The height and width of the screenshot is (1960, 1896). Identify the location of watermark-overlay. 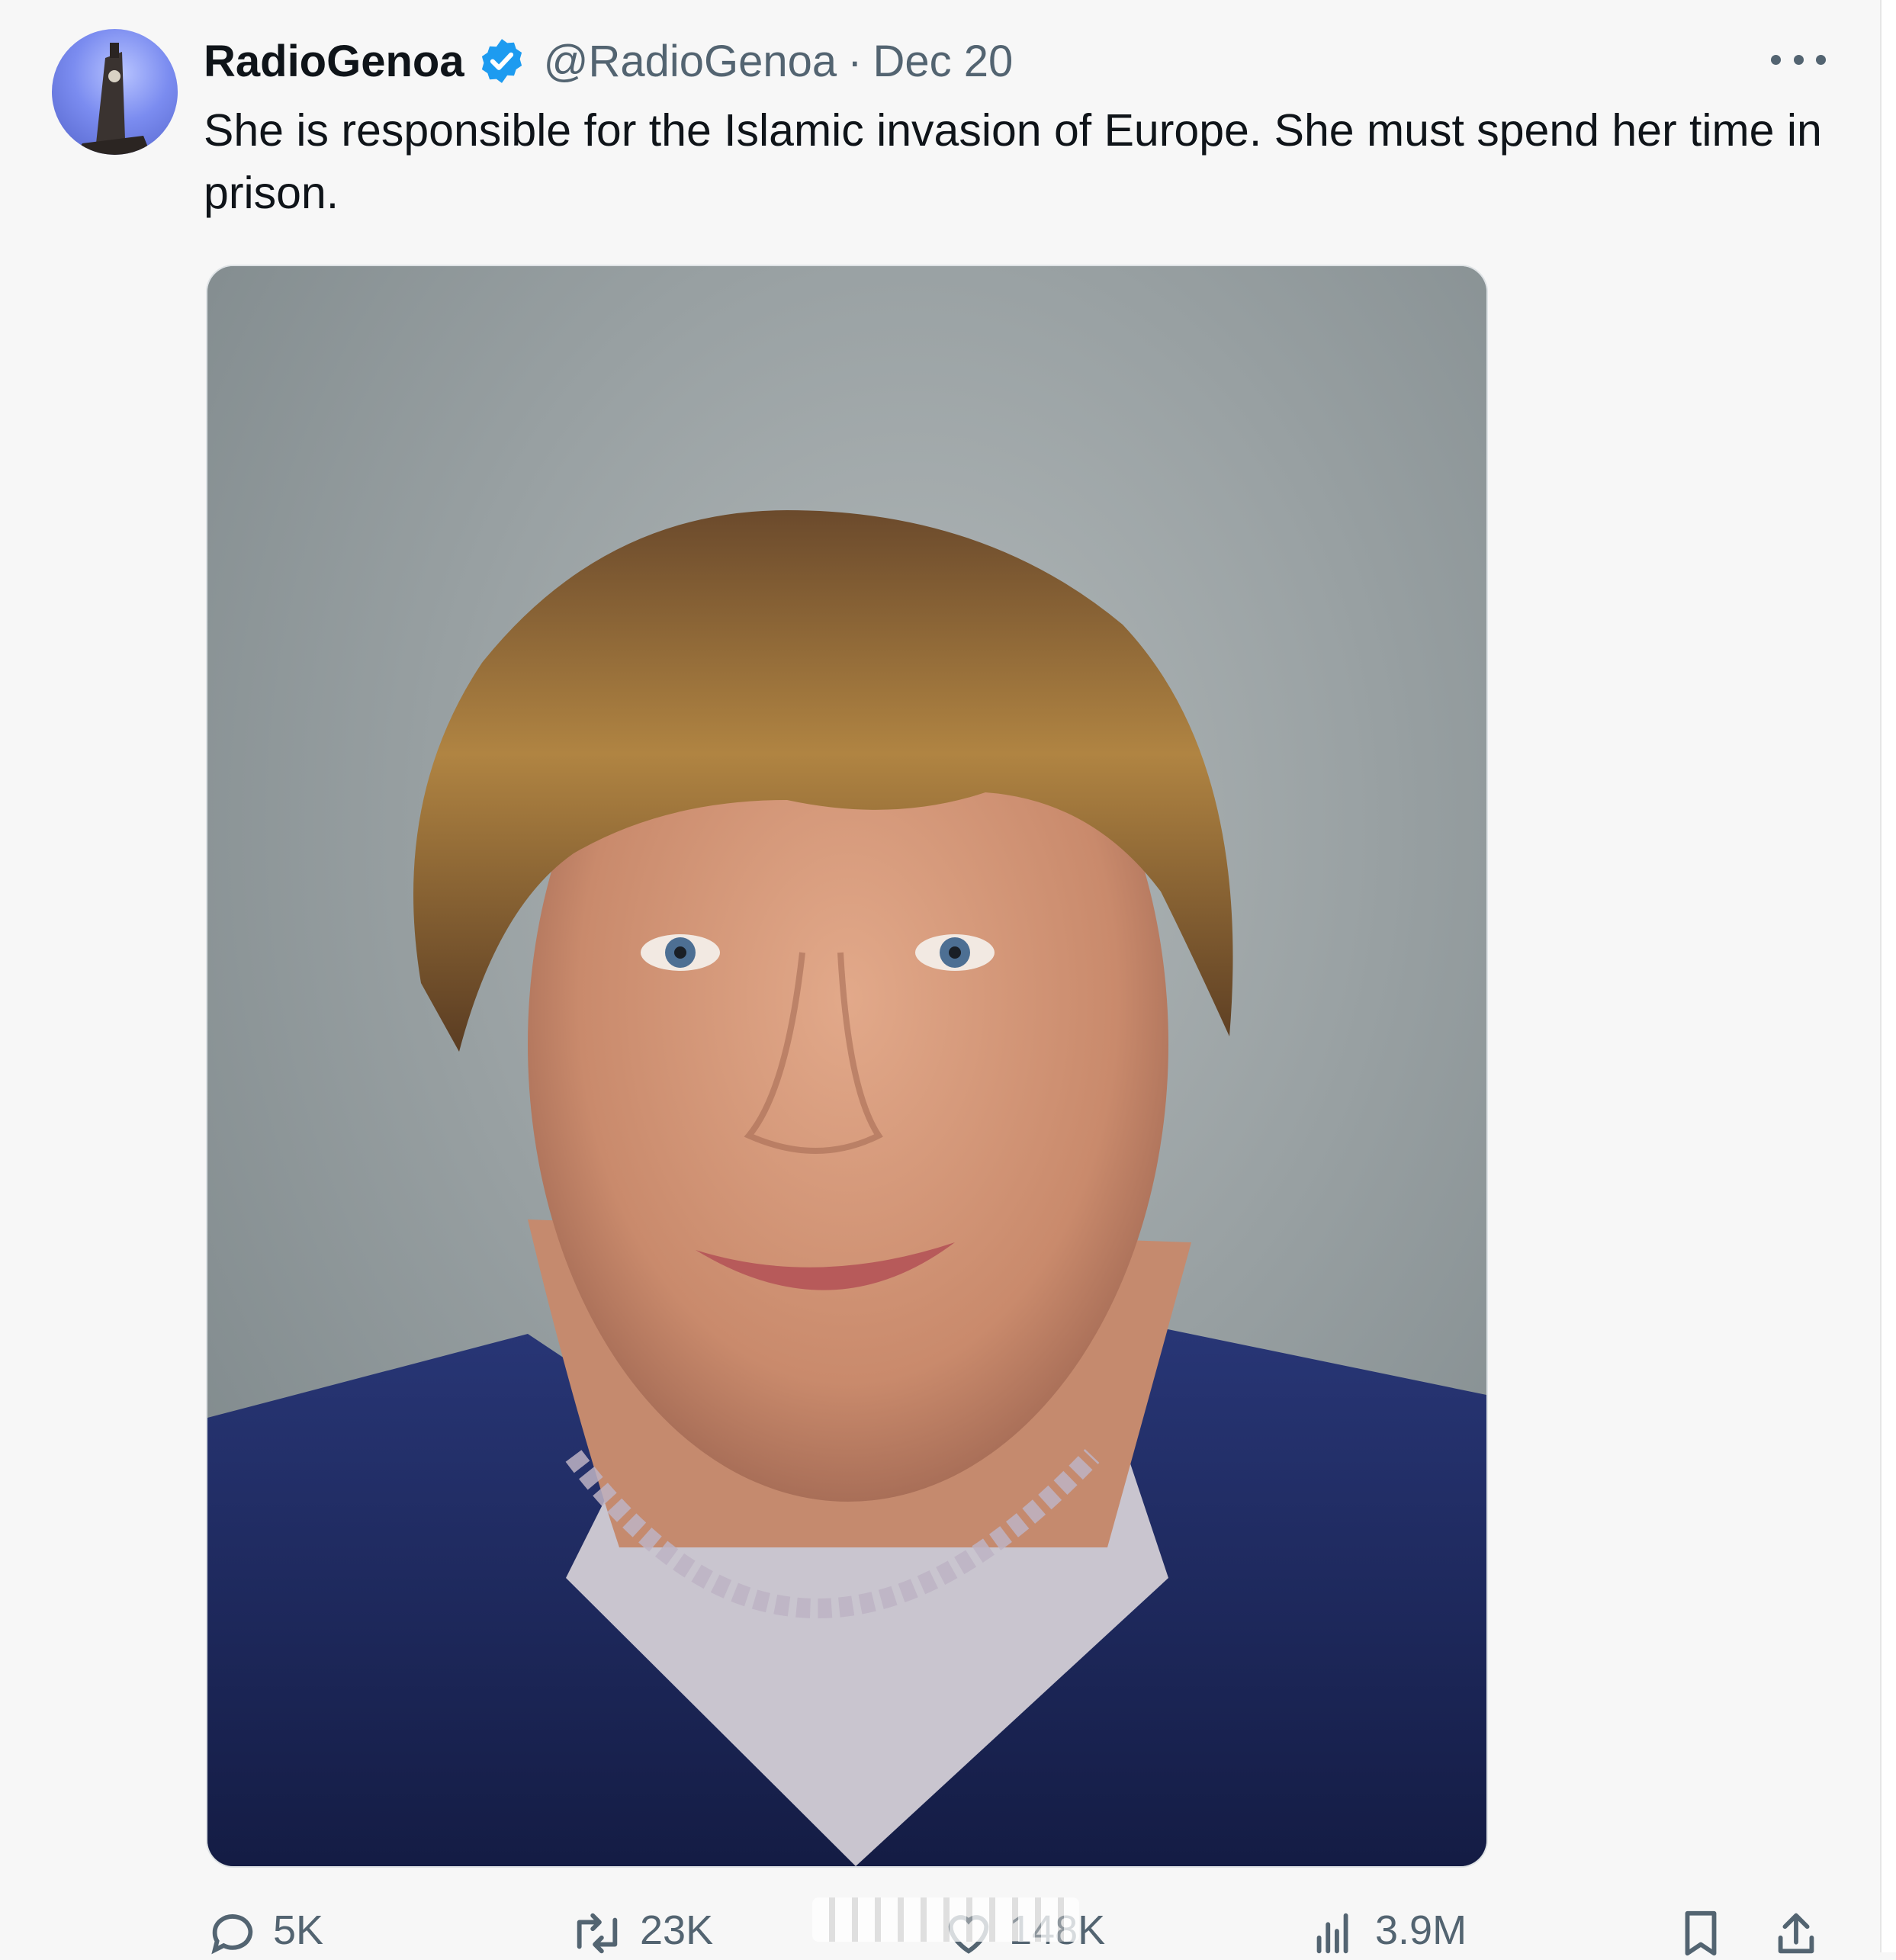
(945, 1919).